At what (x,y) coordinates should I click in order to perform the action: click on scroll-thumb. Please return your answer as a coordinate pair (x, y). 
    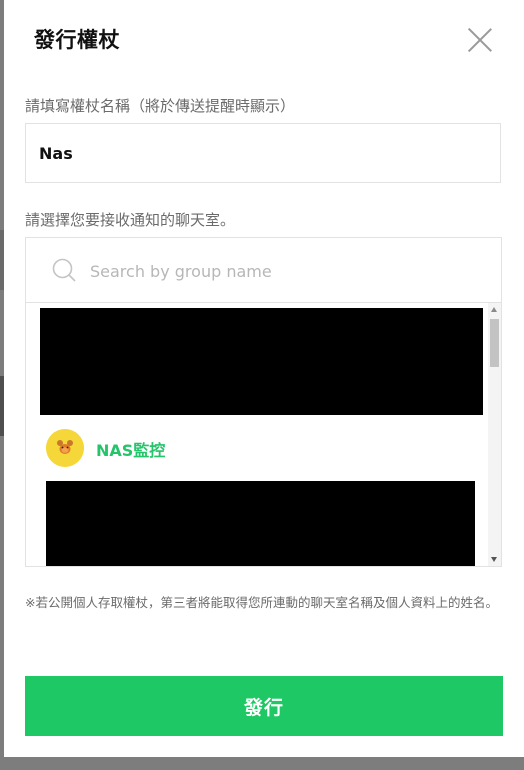
    Looking at the image, I should click on (494, 343).